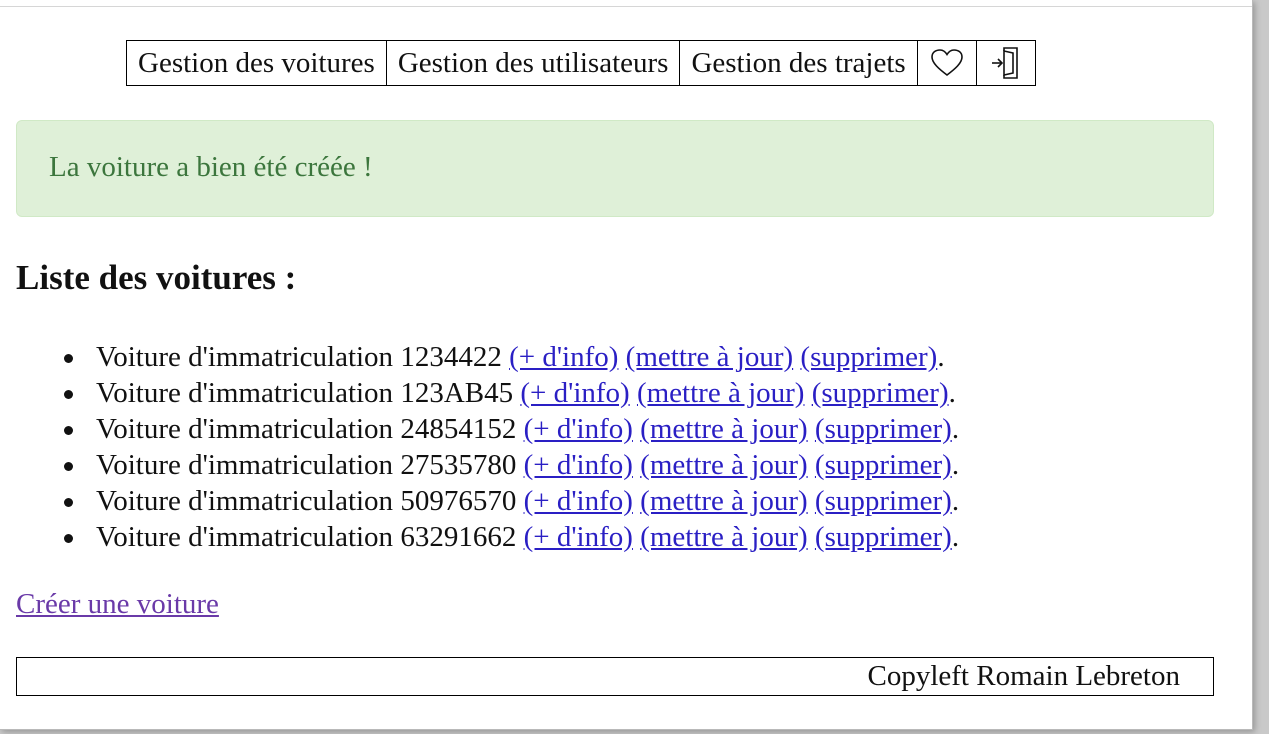 The width and height of the screenshot is (1269, 734). I want to click on car-plate: 50976570, so click(458, 501).